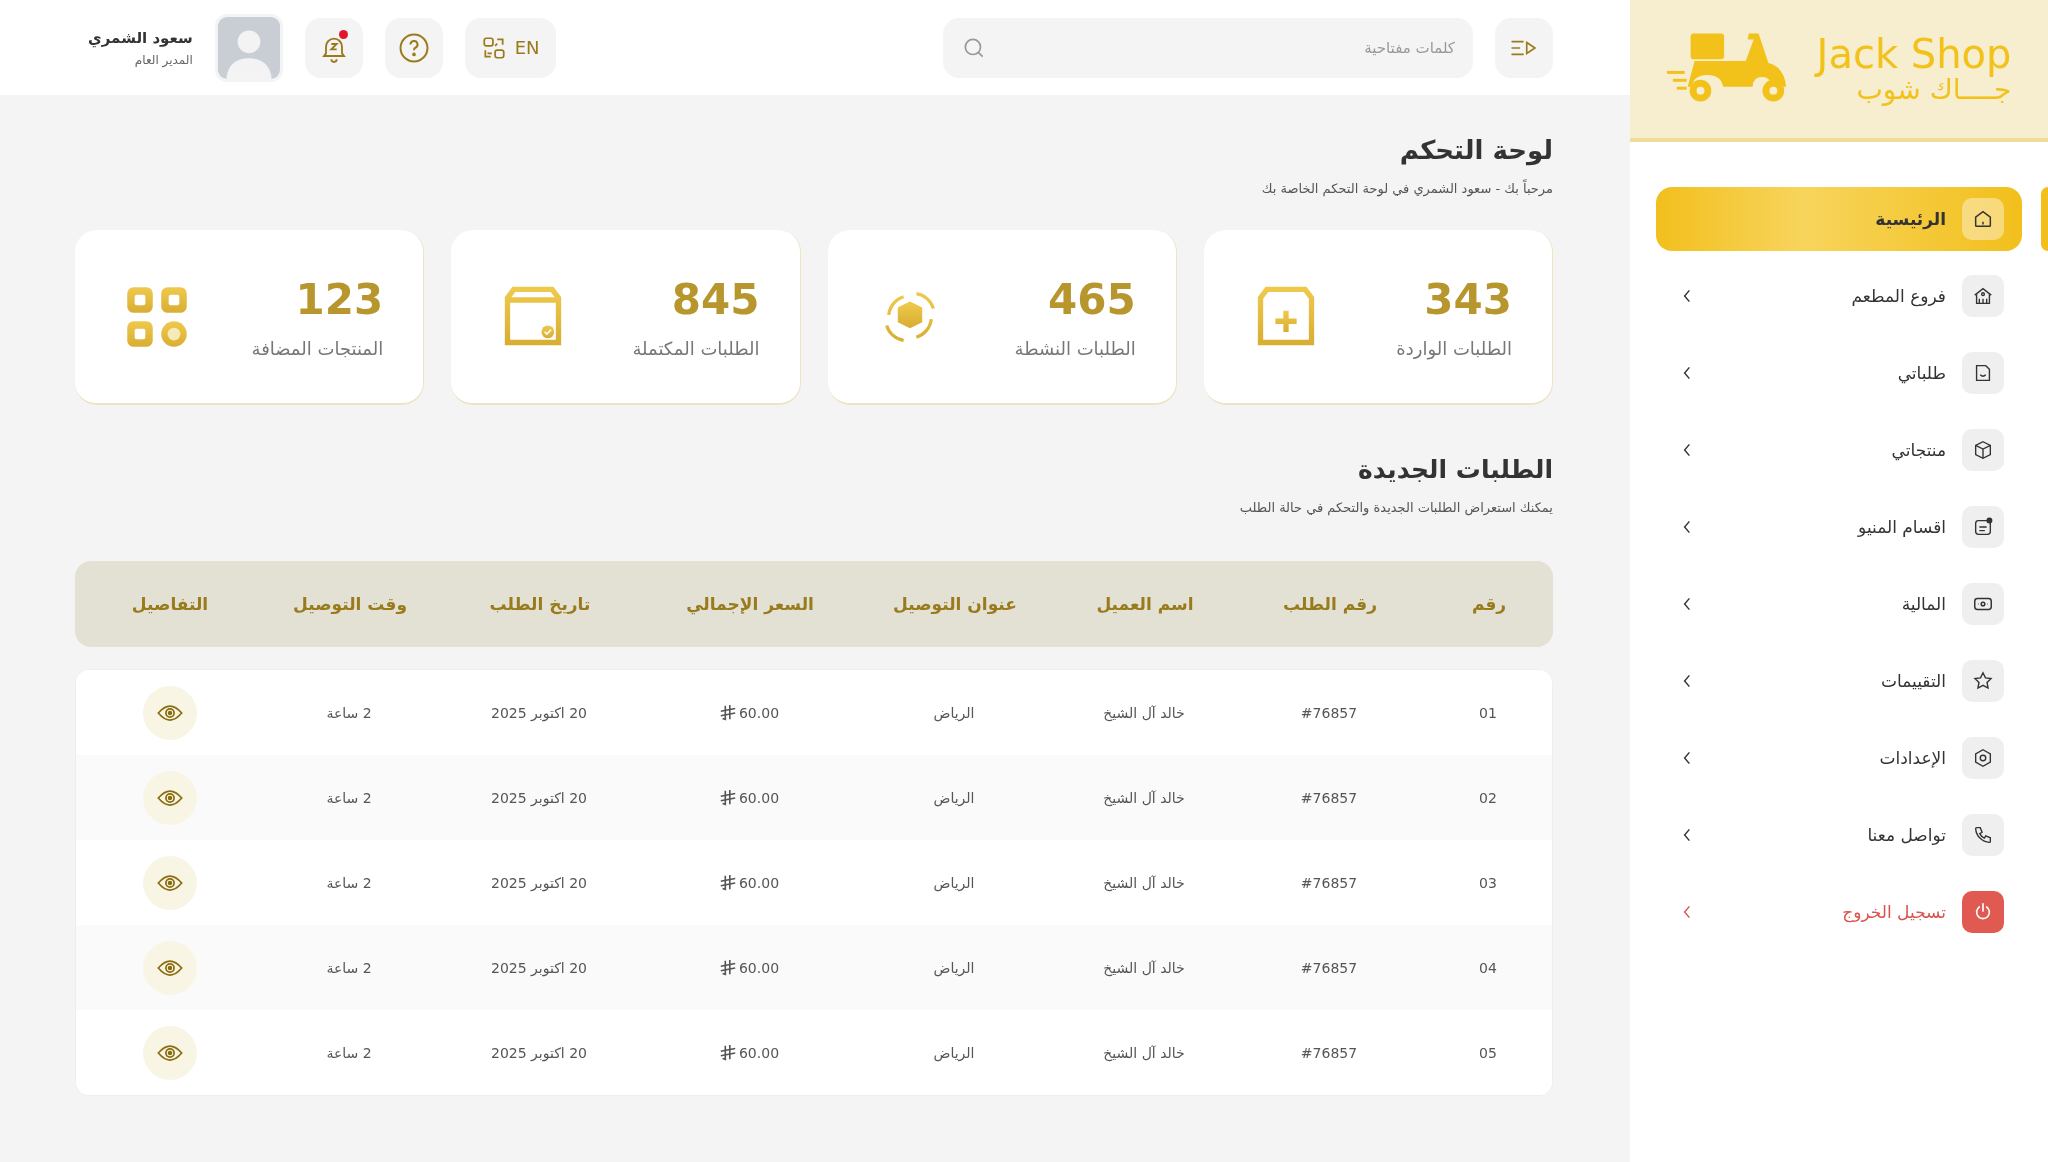 This screenshot has width=2048, height=1162. Describe the element at coordinates (1983, 604) in the screenshot. I see `wallet-icon` at that location.